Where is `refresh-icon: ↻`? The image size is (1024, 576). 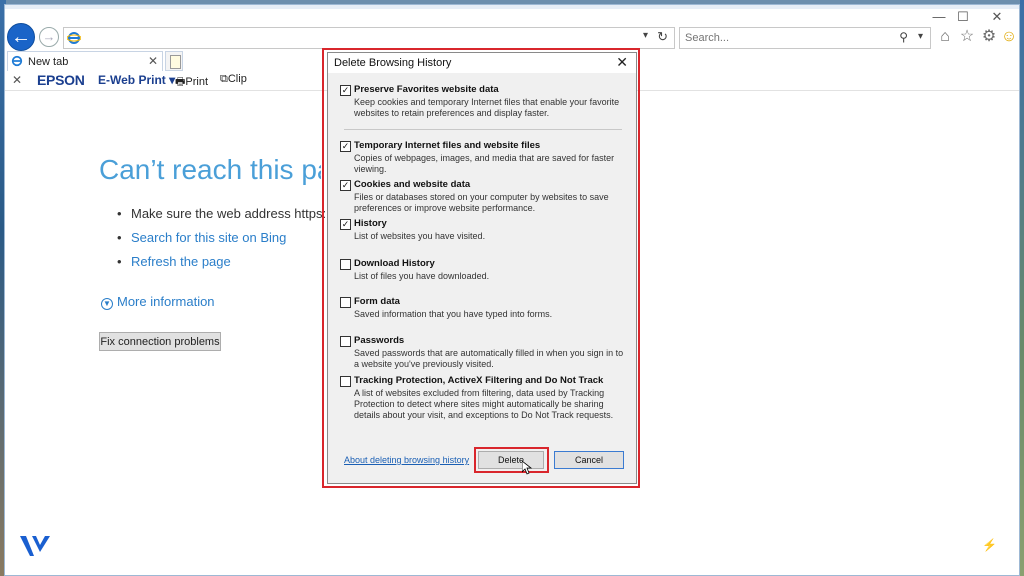 refresh-icon: ↻ is located at coordinates (662, 37).